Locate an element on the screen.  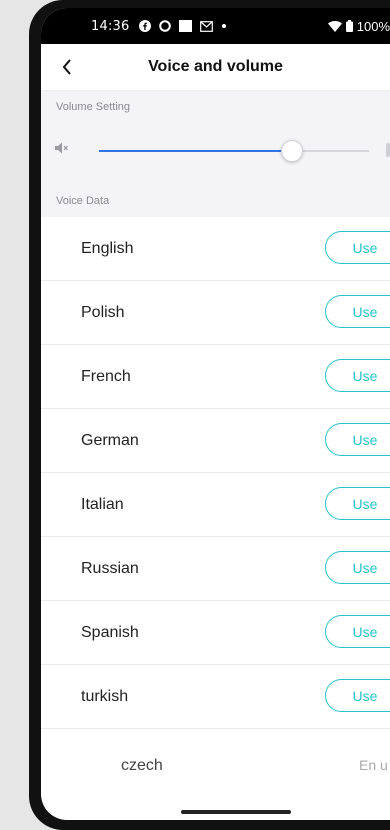
dot-icon is located at coordinates (224, 26).